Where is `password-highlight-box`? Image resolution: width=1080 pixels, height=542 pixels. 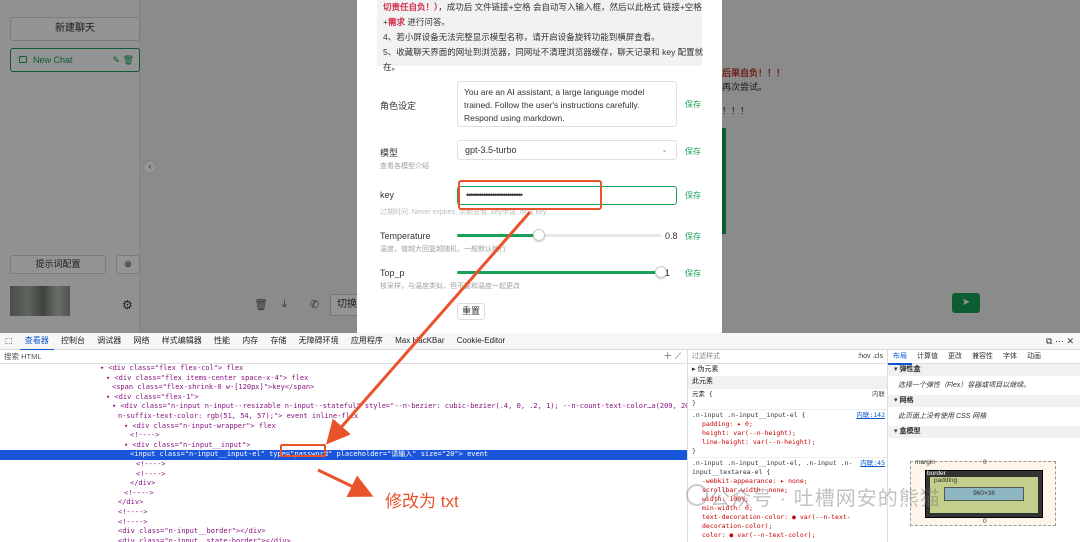 password-highlight-box is located at coordinates (303, 450).